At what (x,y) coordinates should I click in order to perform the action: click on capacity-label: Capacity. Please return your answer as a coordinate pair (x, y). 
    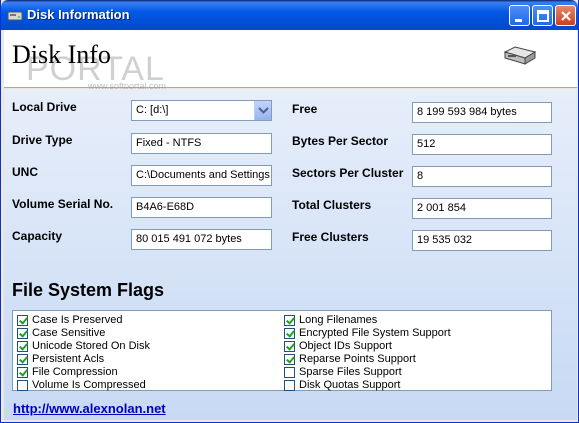
    Looking at the image, I should click on (37, 236).